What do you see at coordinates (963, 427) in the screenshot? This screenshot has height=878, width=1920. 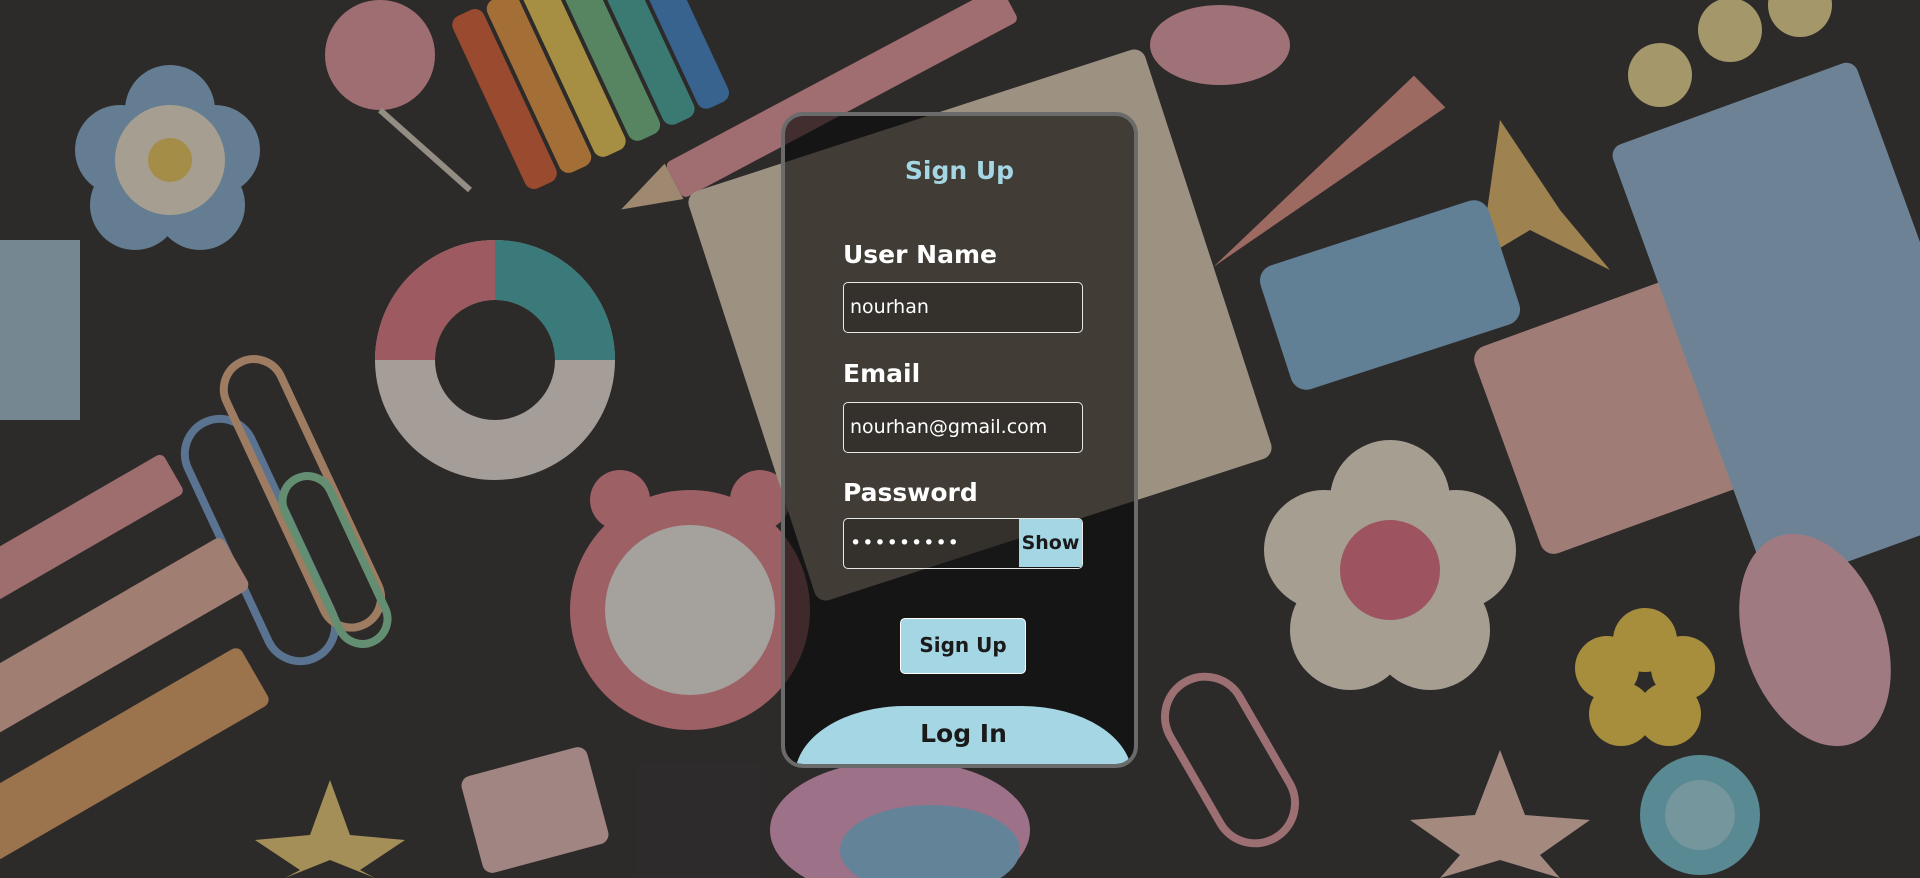 I see `email-input: nourhan@gmail.com` at bounding box center [963, 427].